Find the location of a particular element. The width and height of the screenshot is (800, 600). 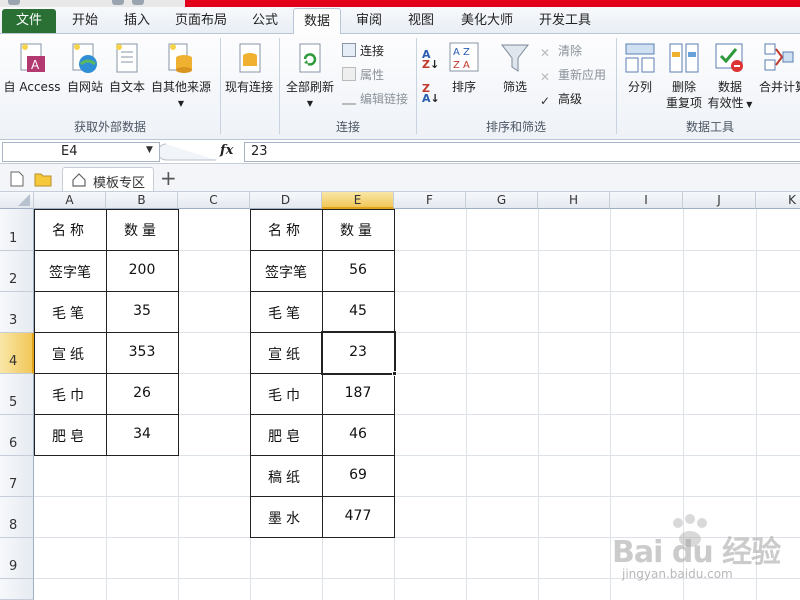

cell-d3: 毛笔 is located at coordinates (286, 313).